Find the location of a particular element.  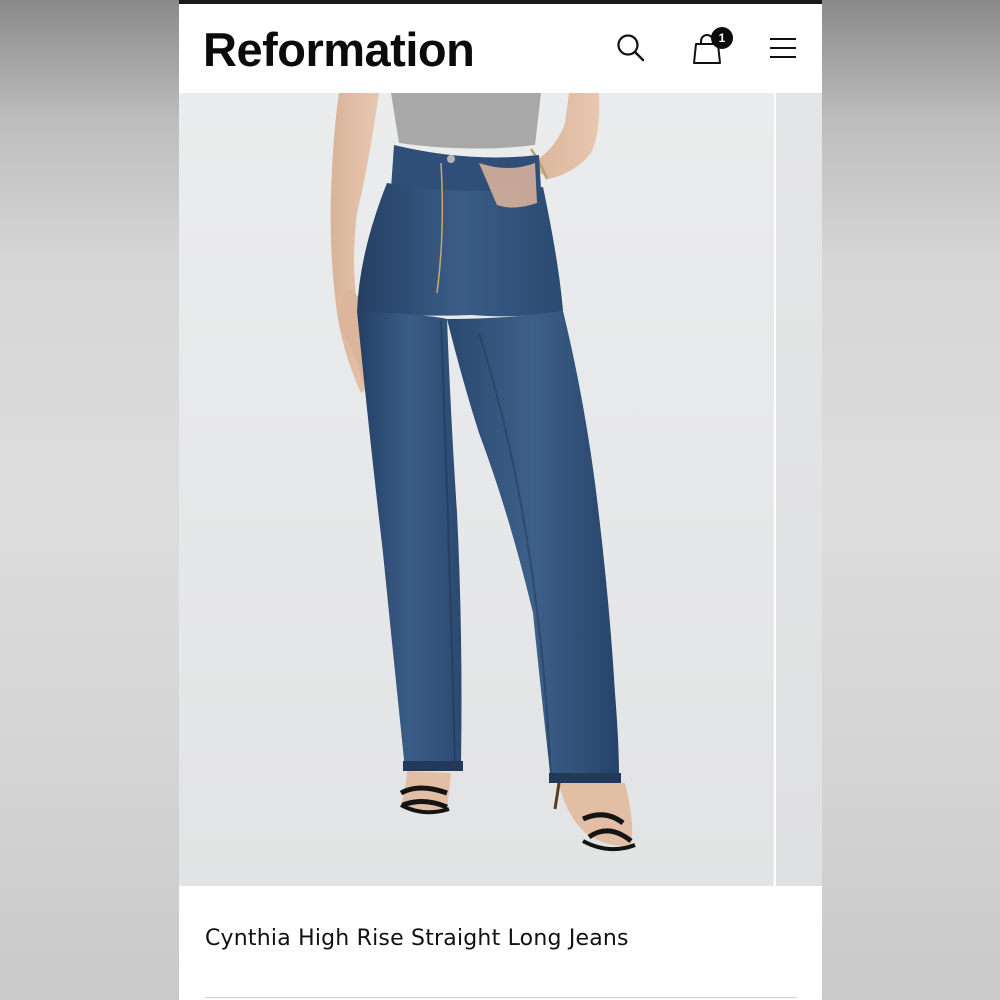

section-divider is located at coordinates (501, 997).